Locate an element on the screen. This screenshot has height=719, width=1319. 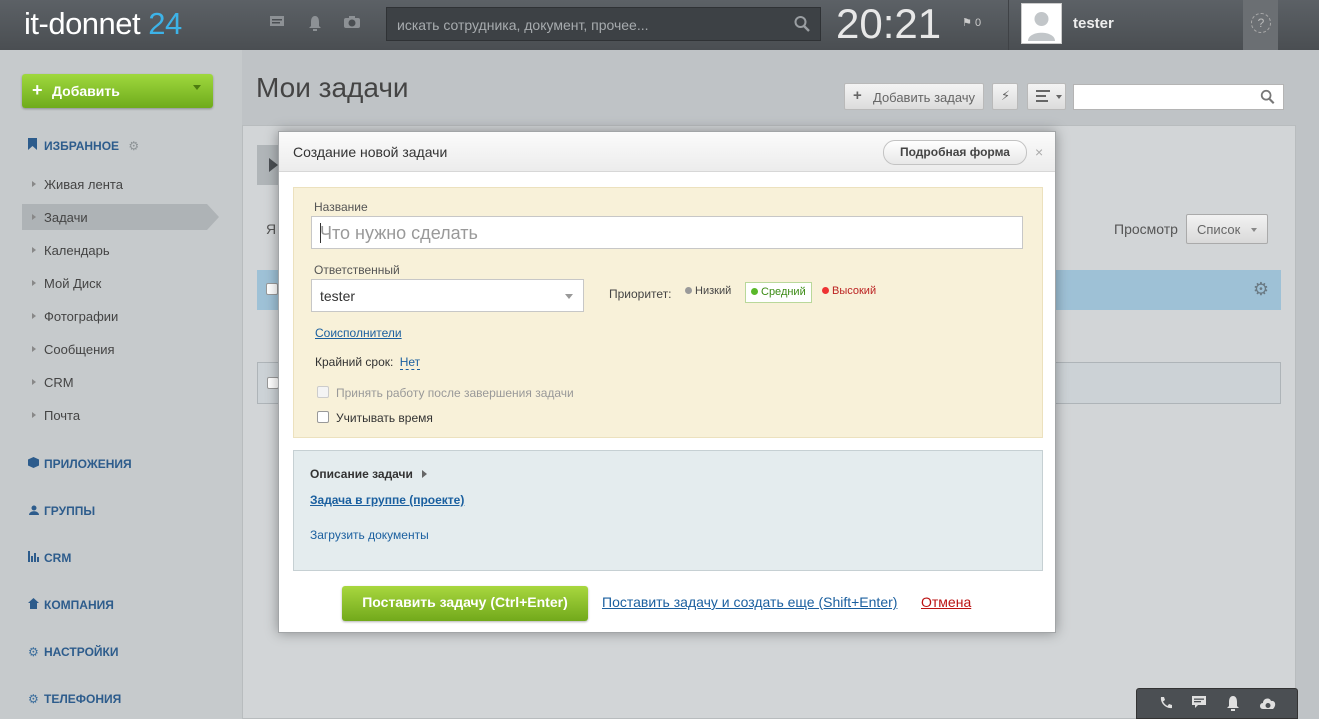
priority-high-option: Высокий is located at coordinates (849, 292).